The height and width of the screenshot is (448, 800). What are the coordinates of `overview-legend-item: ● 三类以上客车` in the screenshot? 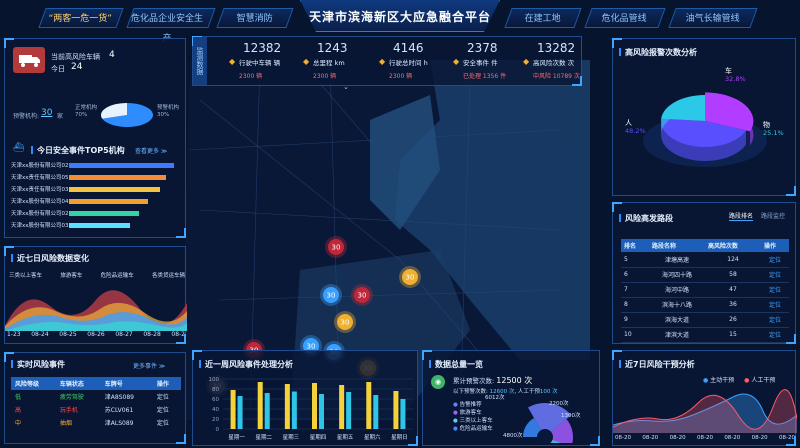 It's located at (473, 421).